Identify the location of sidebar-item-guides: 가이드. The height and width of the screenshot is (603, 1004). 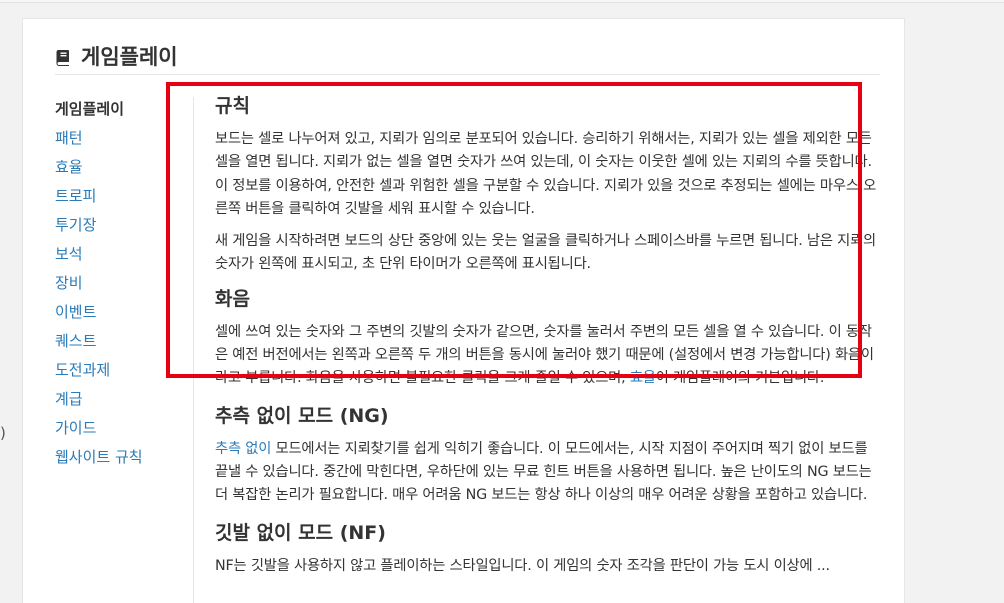
(115, 428).